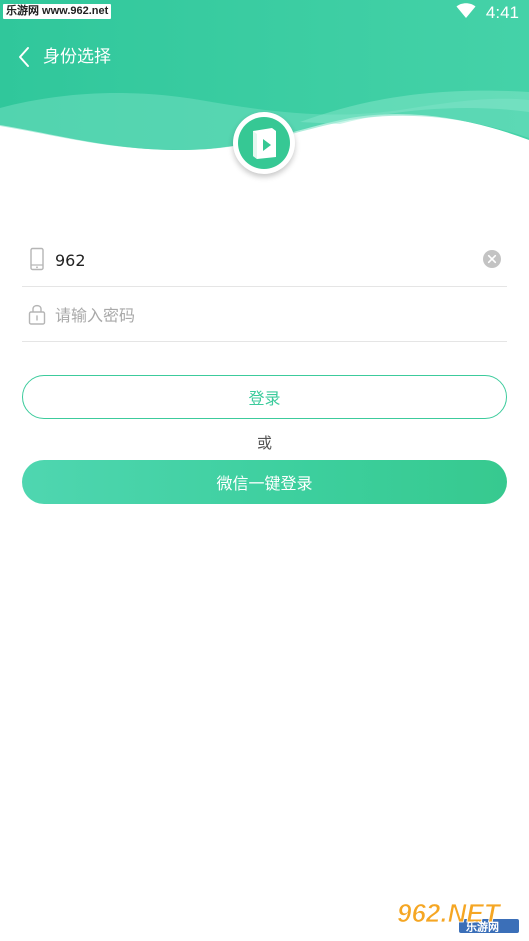 This screenshot has height=941, width=529. Describe the element at coordinates (37, 259) in the screenshot. I see `phone-icon` at that location.